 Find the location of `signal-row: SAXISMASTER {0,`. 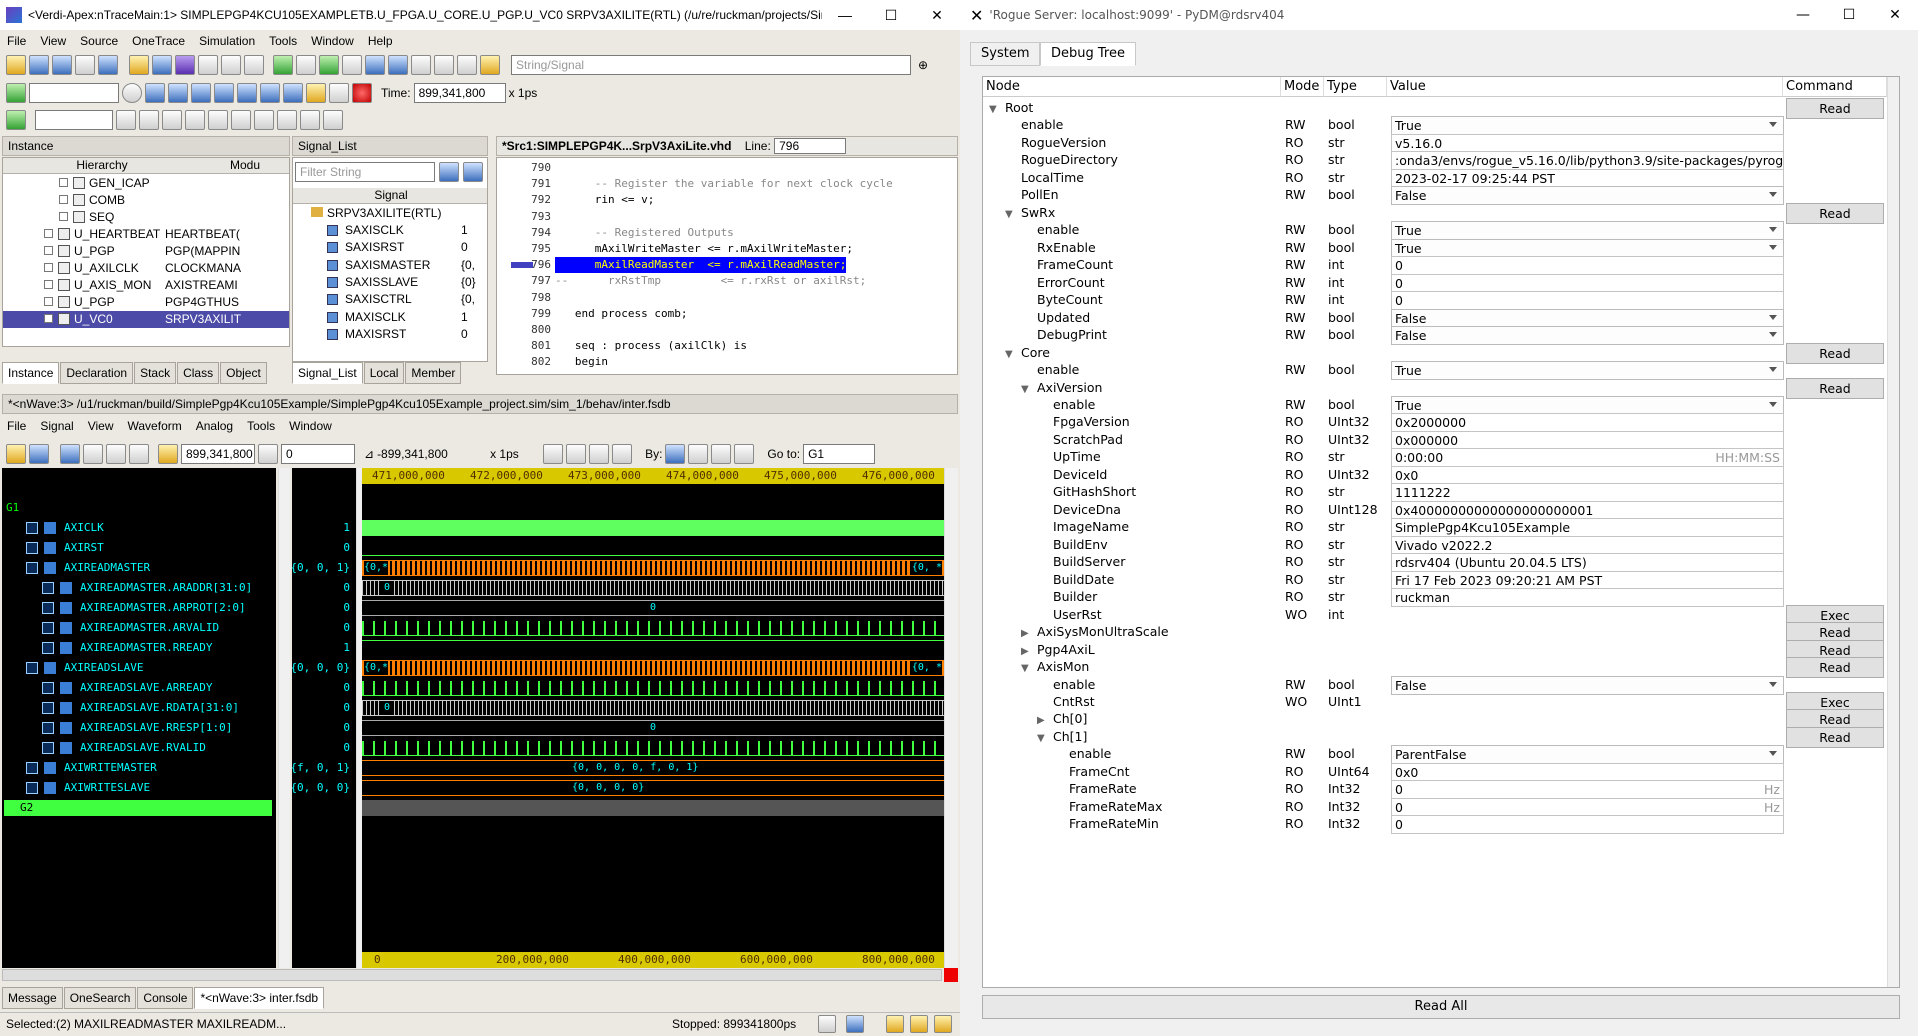

signal-row: SAXISMASTER {0, is located at coordinates (390, 265).